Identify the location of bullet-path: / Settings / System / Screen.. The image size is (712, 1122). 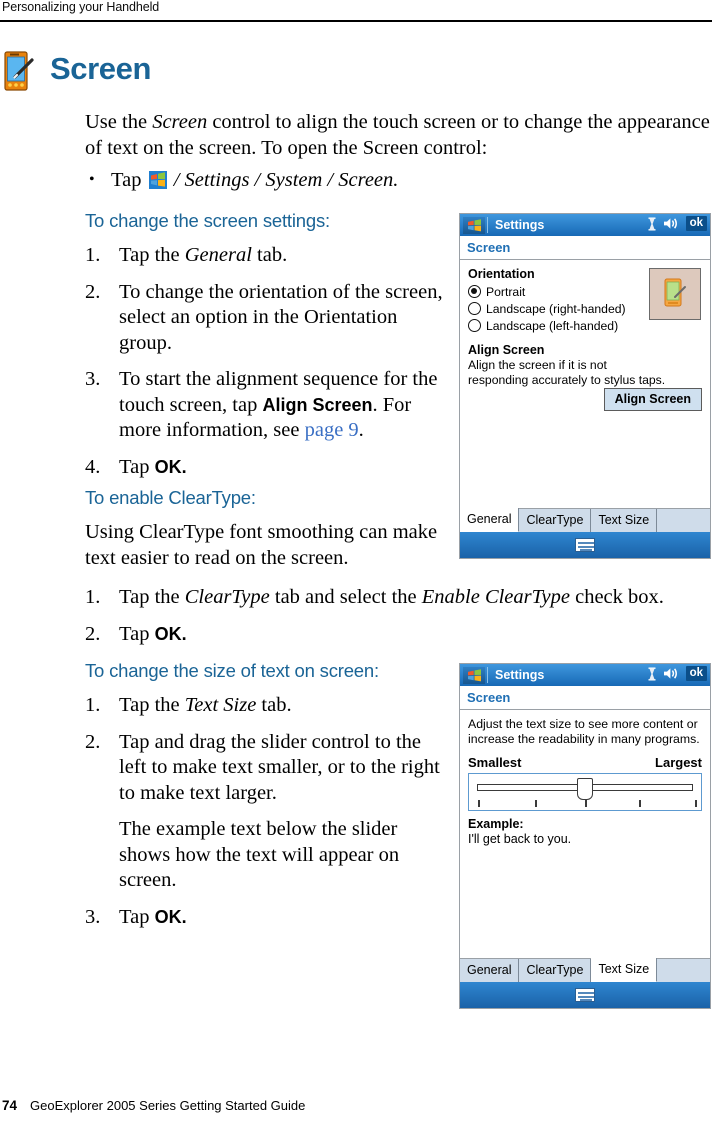
(286, 180).